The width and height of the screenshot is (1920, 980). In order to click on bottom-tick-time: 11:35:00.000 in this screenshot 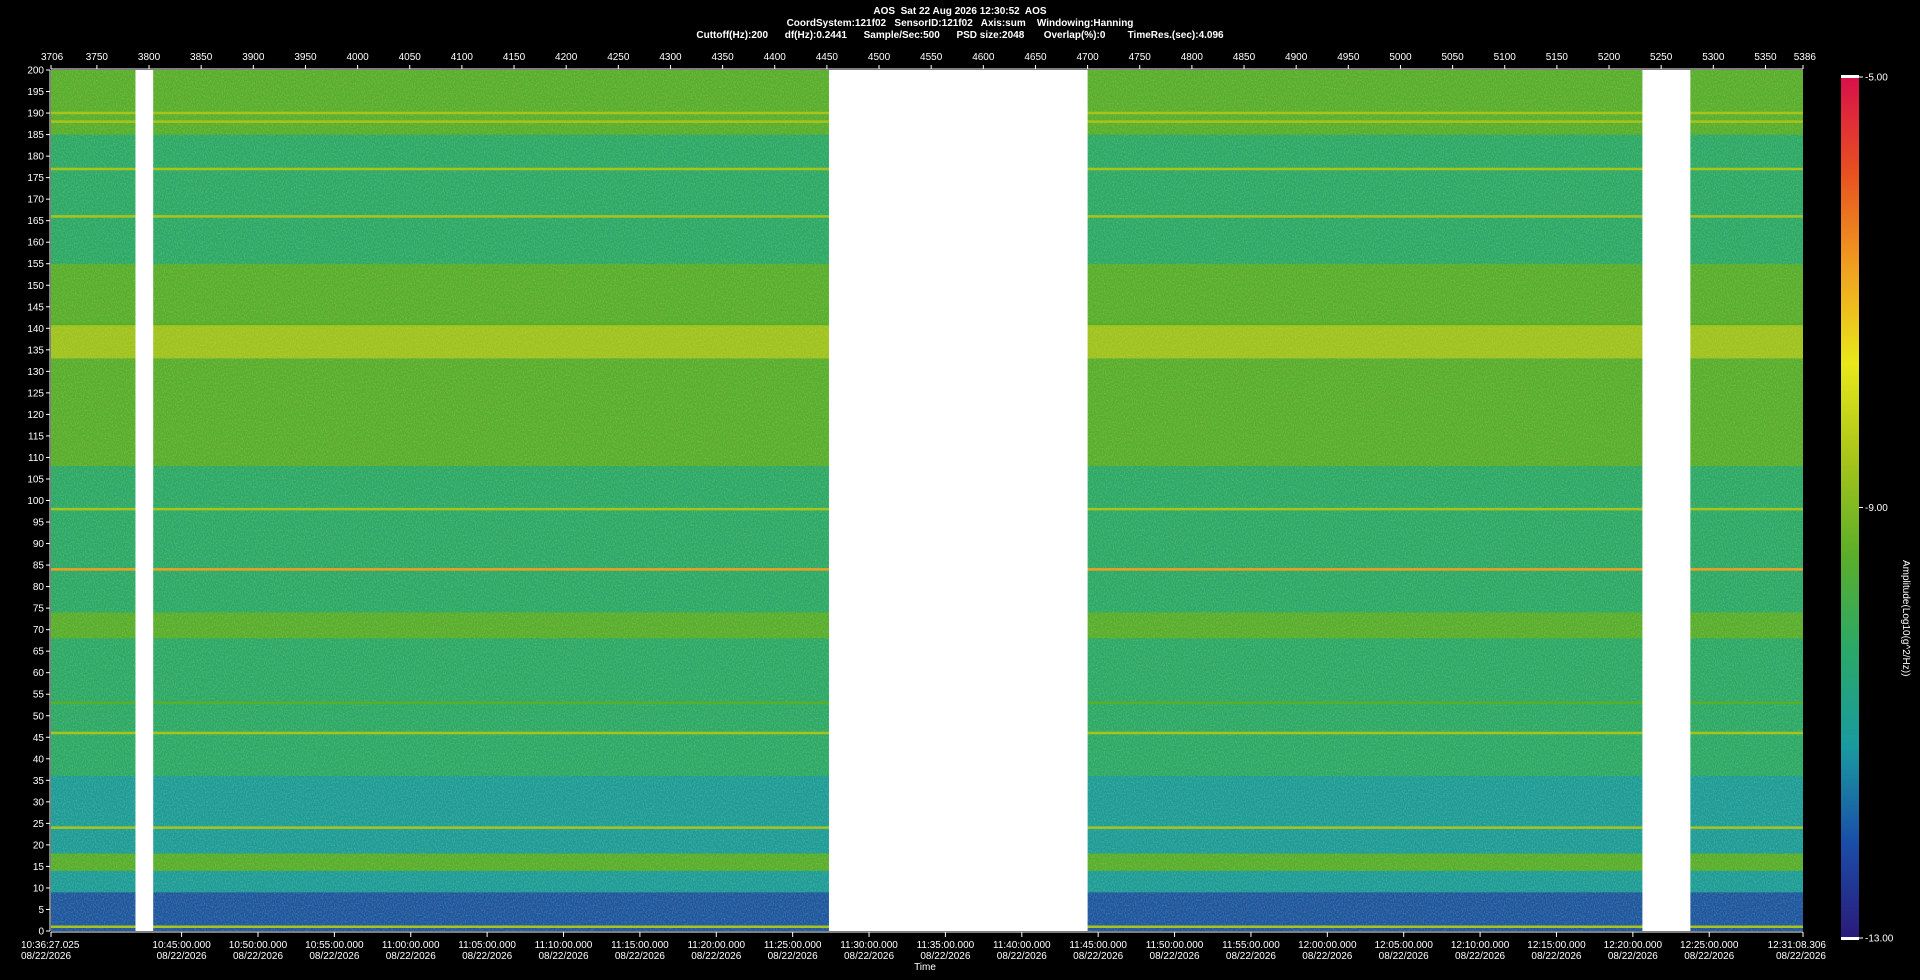, I will do `click(946, 945)`.